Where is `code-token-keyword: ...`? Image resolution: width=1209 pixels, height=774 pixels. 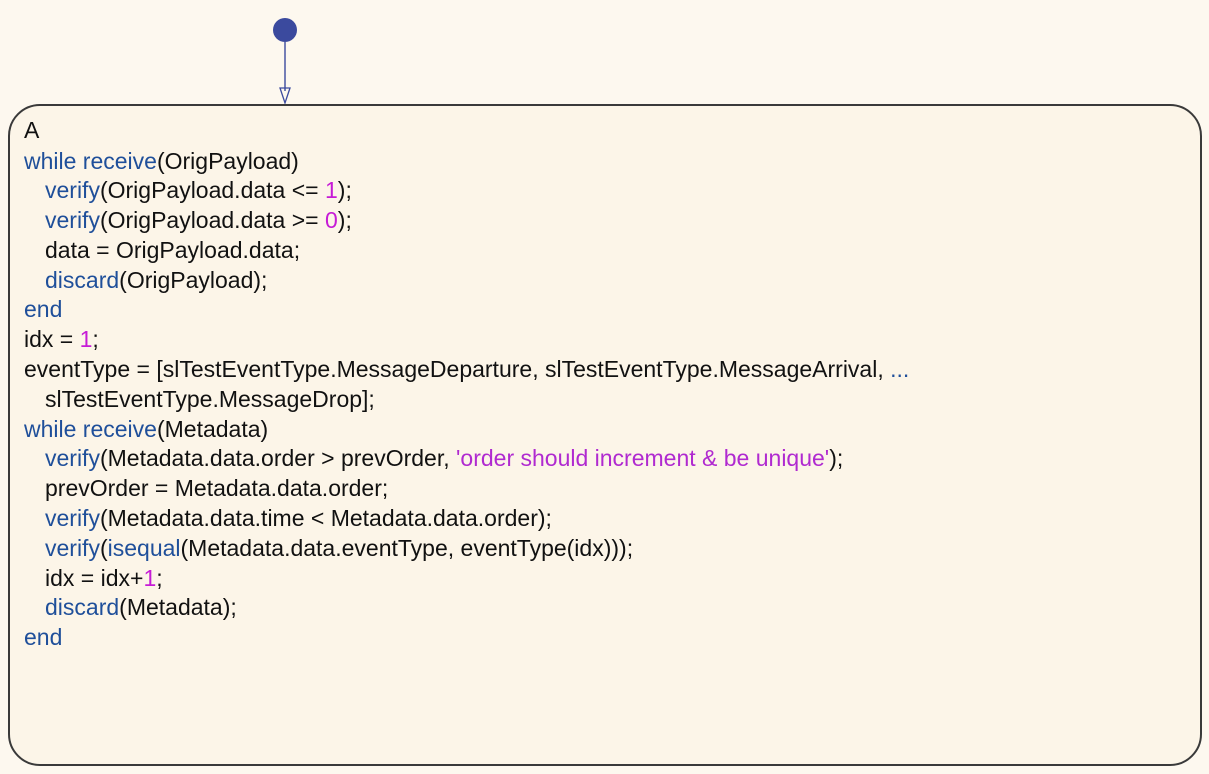 code-token-keyword: ... is located at coordinates (900, 369).